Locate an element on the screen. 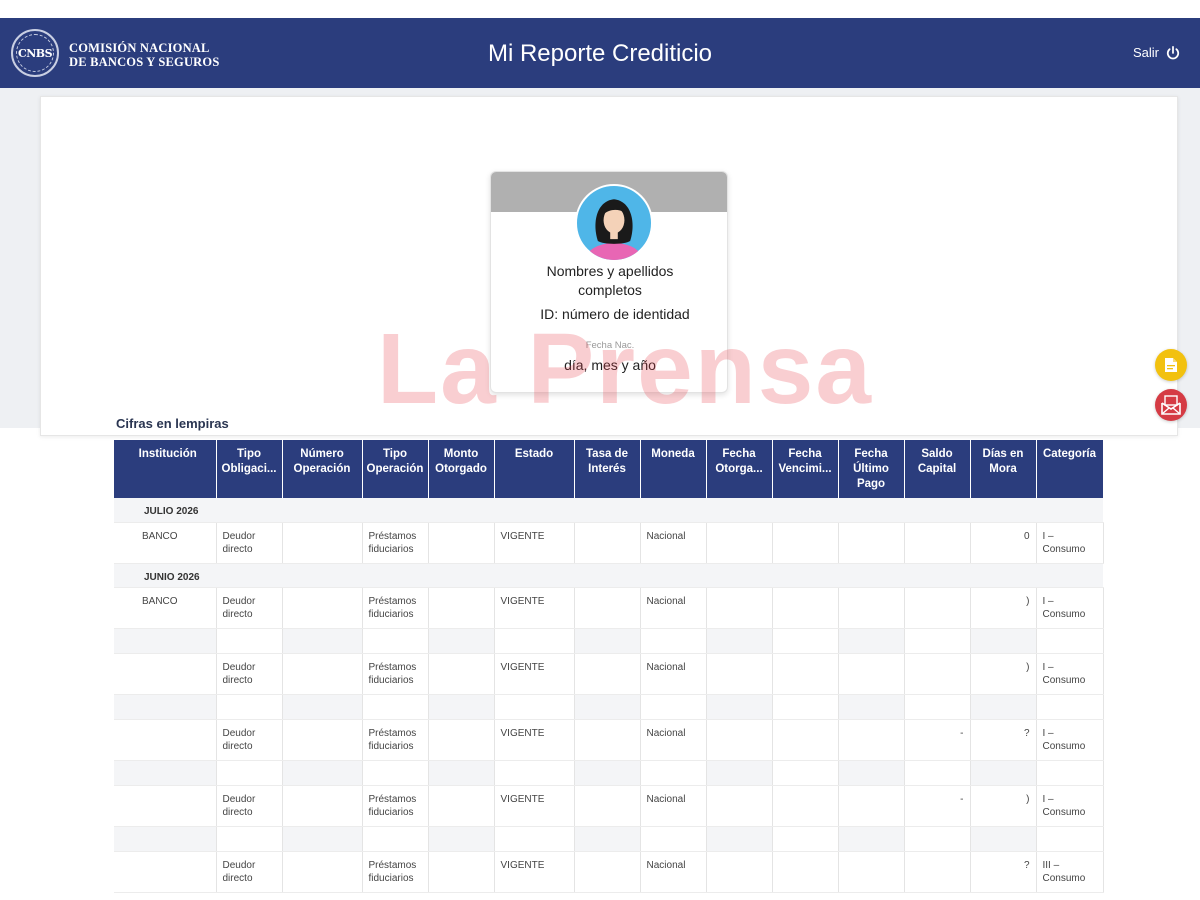  section-title: Cifras en lempiras is located at coordinates (172, 423).